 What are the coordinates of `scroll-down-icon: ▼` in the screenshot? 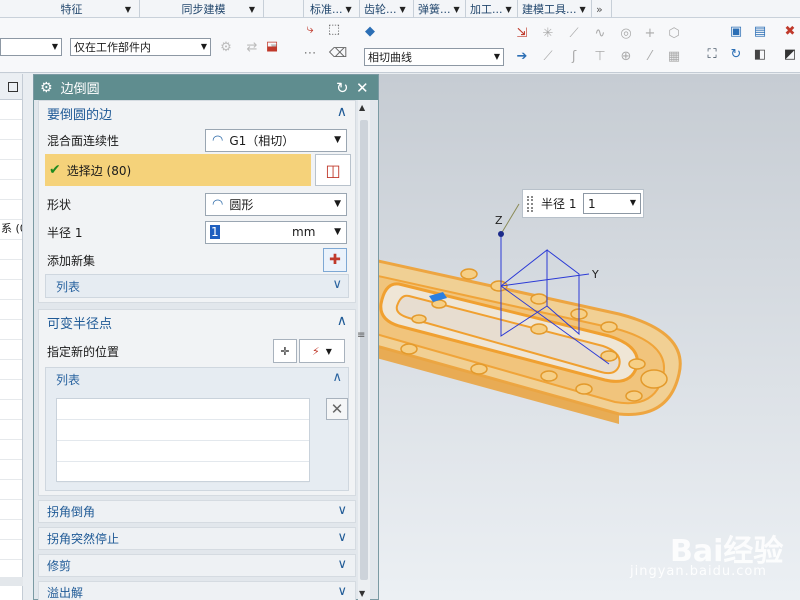 It's located at (362, 593).